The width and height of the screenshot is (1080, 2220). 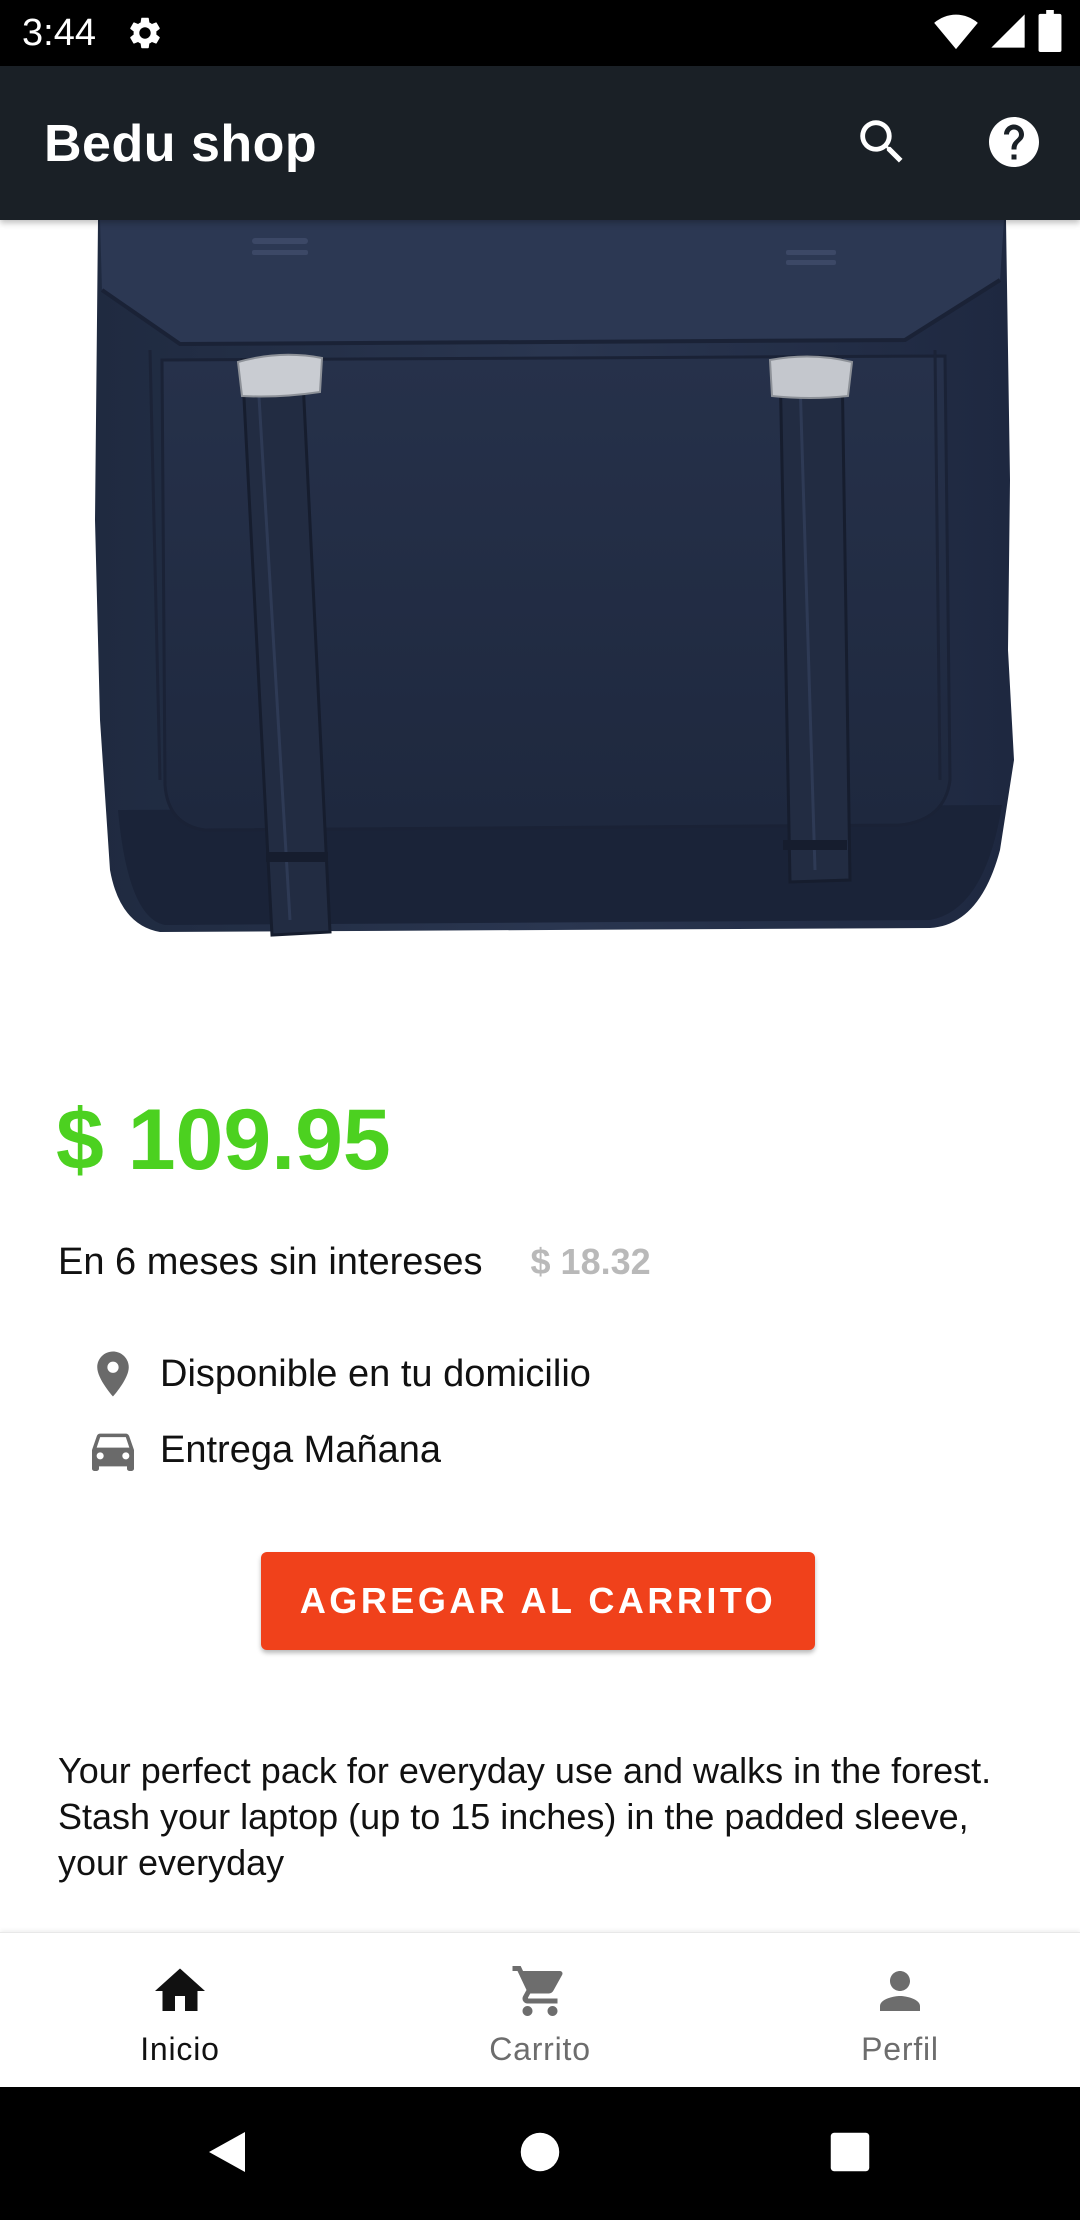 What do you see at coordinates (180, 1991) in the screenshot?
I see `home-icon` at bounding box center [180, 1991].